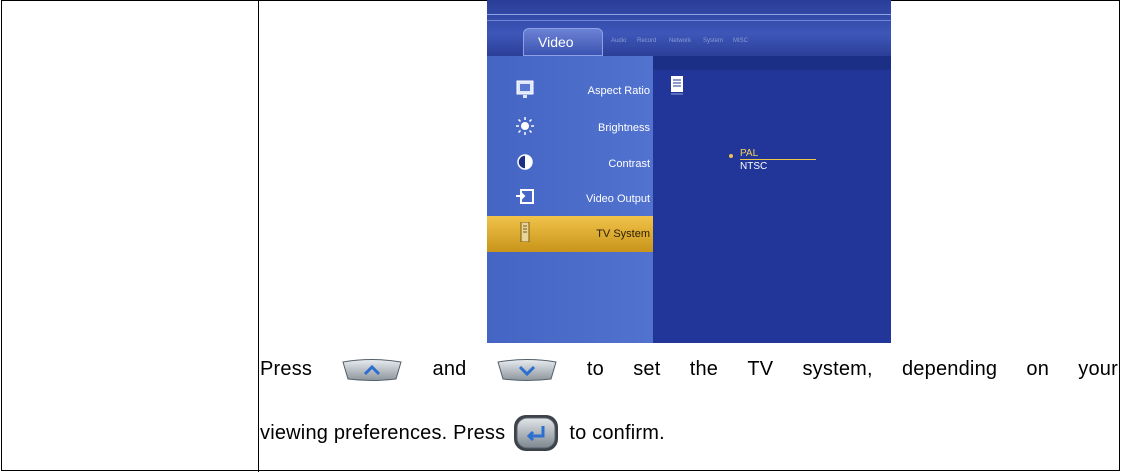 Image resolution: width=1121 pixels, height=472 pixels. What do you see at coordinates (525, 126) in the screenshot?
I see `brightness-icon` at bounding box center [525, 126].